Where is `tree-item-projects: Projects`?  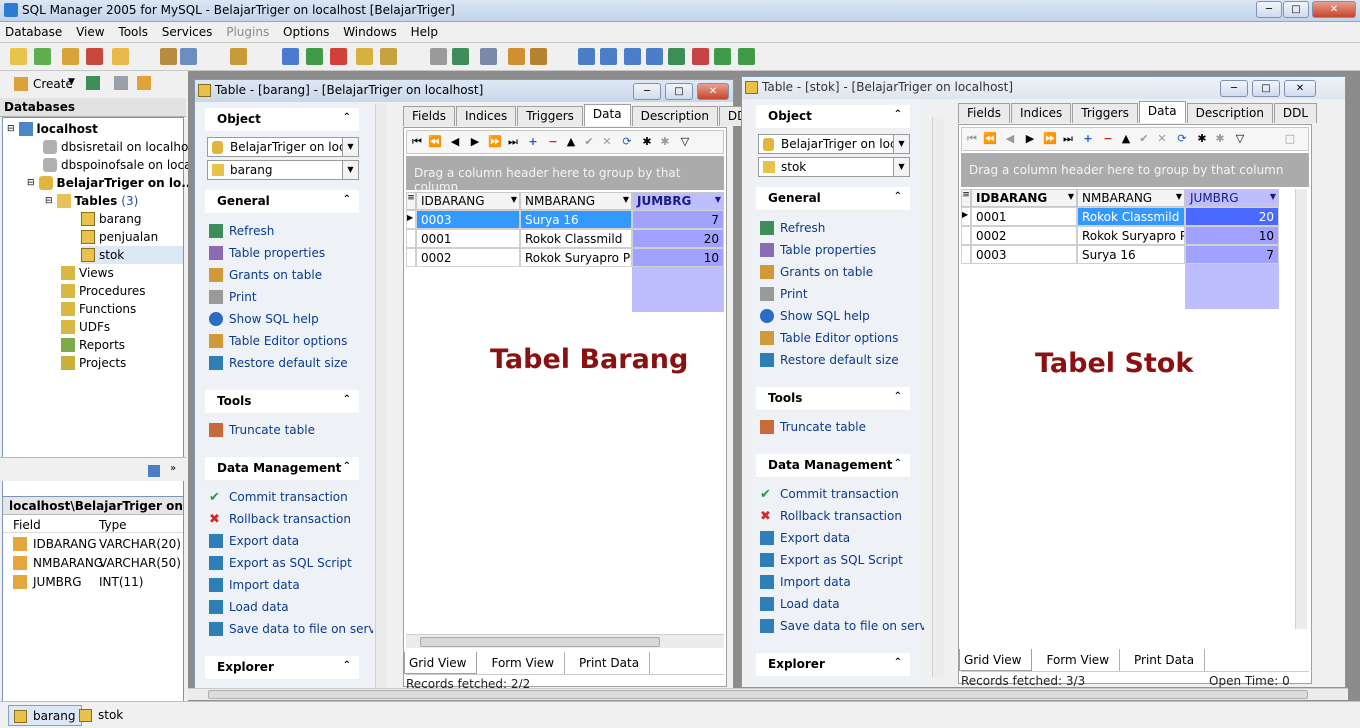 tree-item-projects: Projects is located at coordinates (93, 363).